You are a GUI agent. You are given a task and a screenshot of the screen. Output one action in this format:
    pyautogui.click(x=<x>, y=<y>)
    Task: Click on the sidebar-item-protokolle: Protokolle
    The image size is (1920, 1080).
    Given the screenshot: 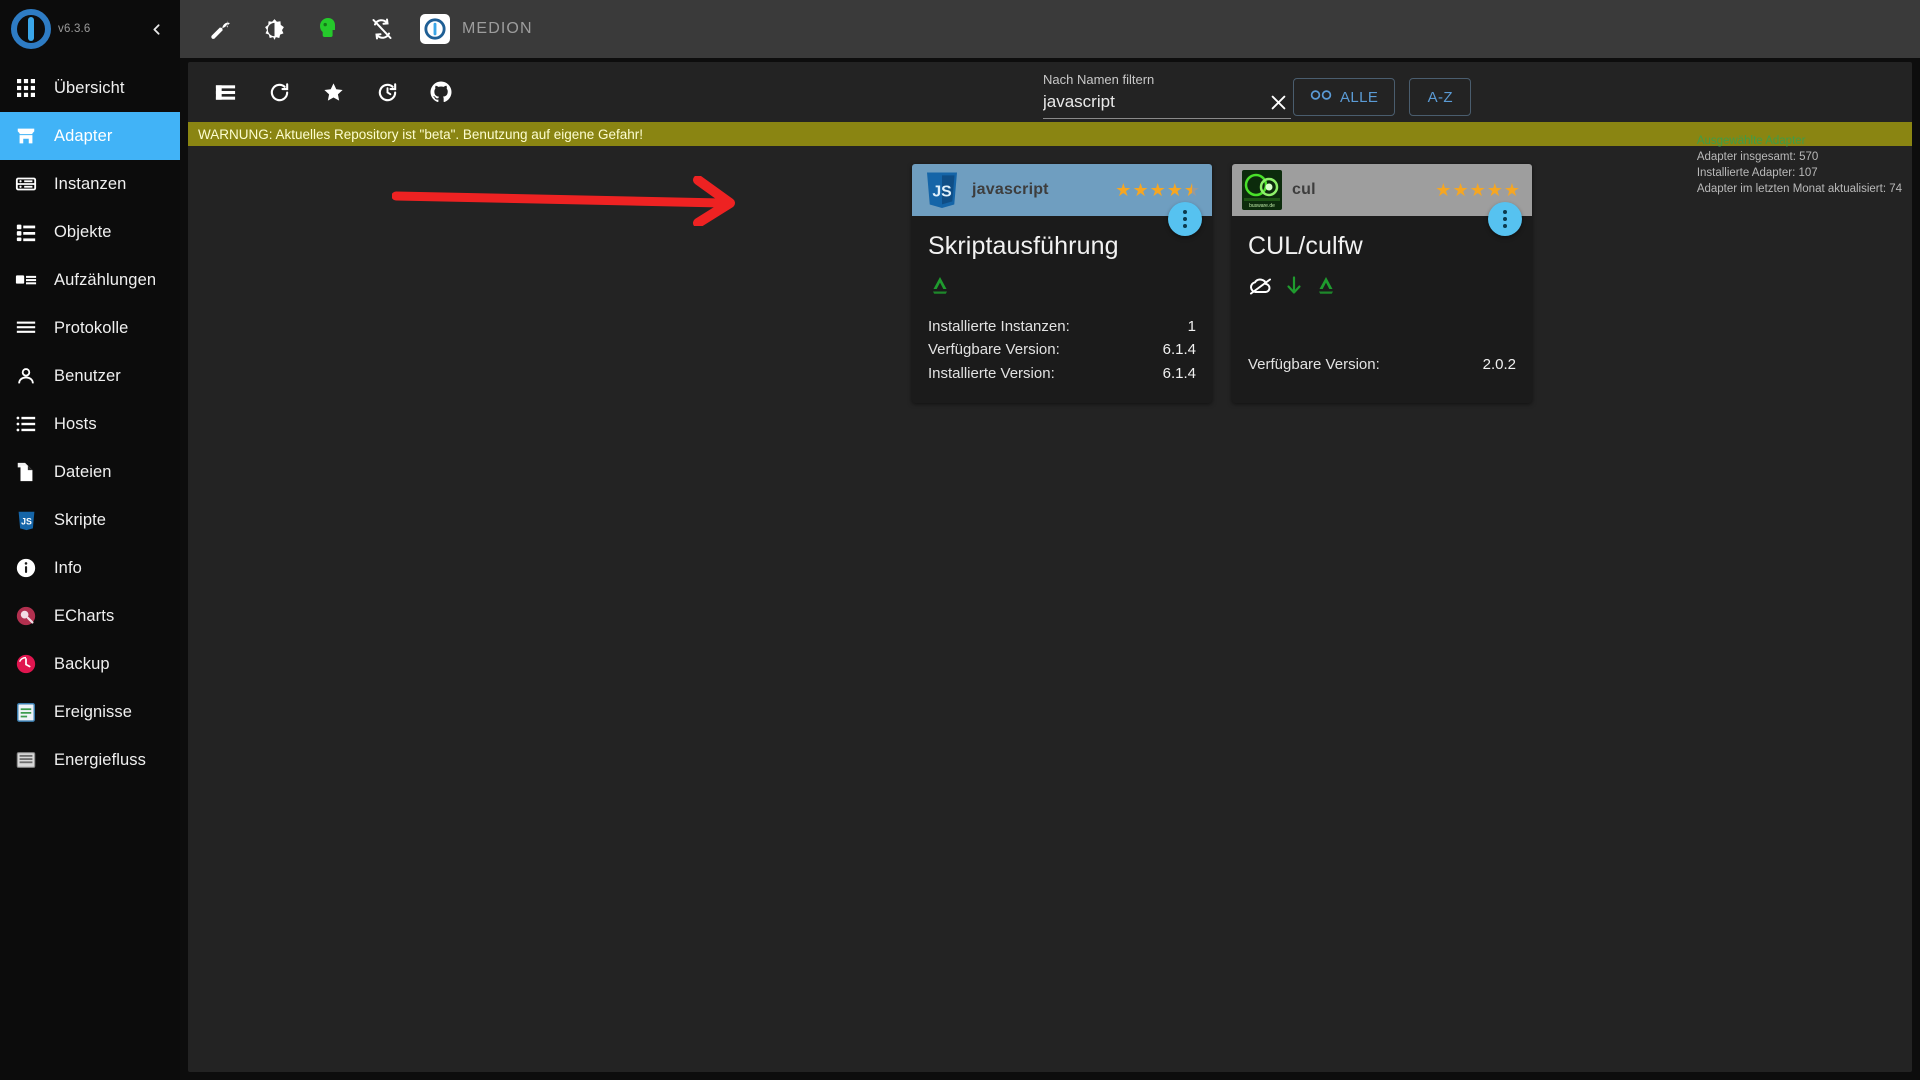 What is the action you would take?
    pyautogui.click(x=90, y=328)
    